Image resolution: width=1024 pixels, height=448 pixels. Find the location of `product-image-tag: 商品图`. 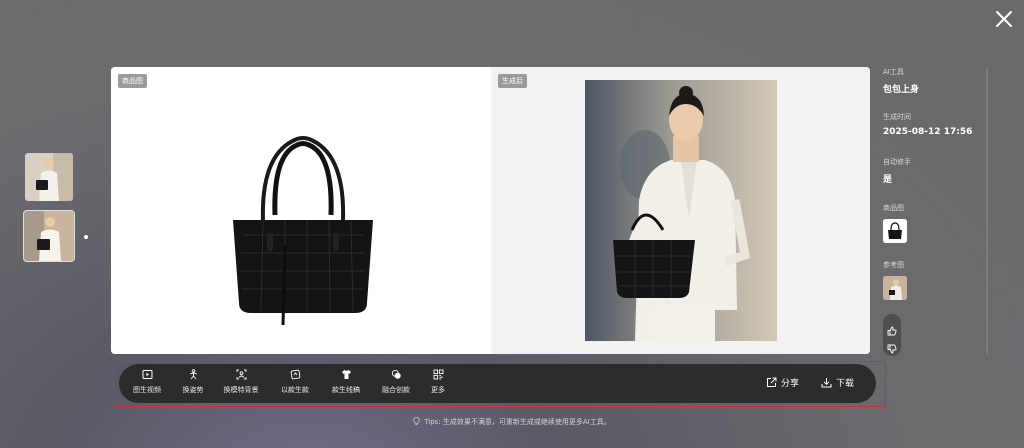

product-image-tag: 商品图 is located at coordinates (132, 81).